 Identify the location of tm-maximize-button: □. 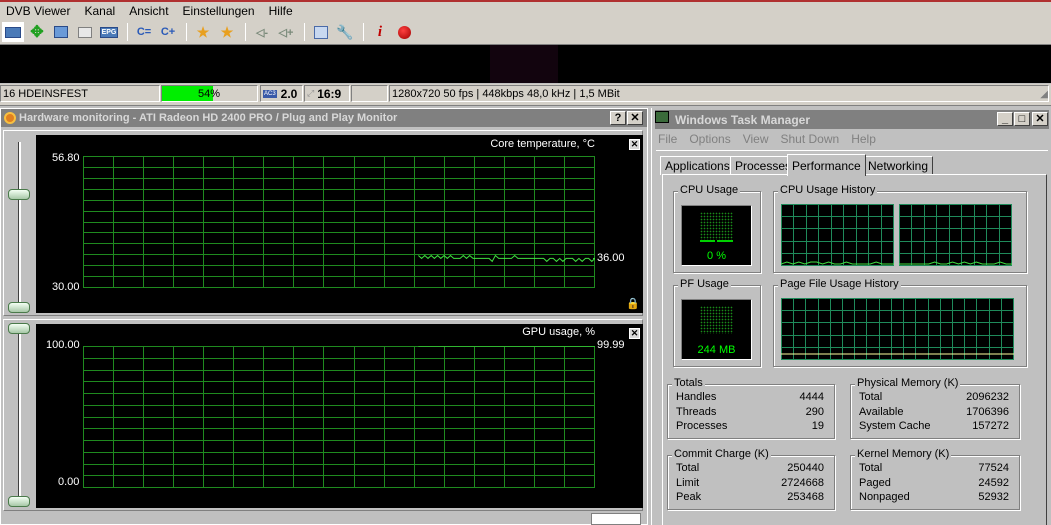
(1022, 119).